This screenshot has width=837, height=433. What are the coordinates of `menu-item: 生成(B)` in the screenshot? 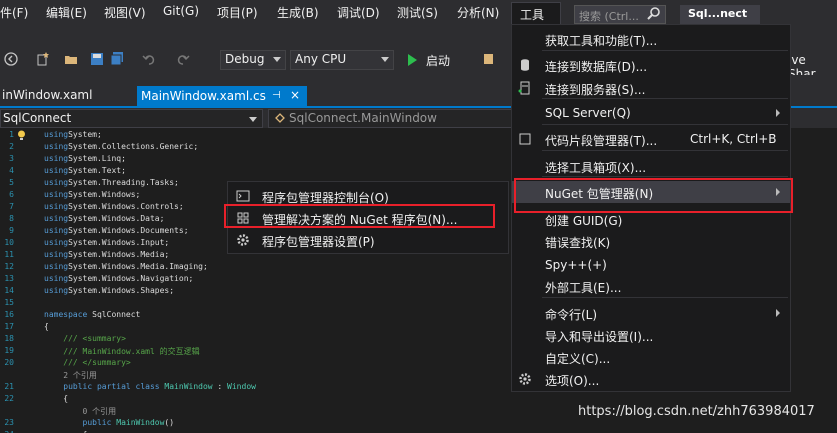 It's located at (298, 12).